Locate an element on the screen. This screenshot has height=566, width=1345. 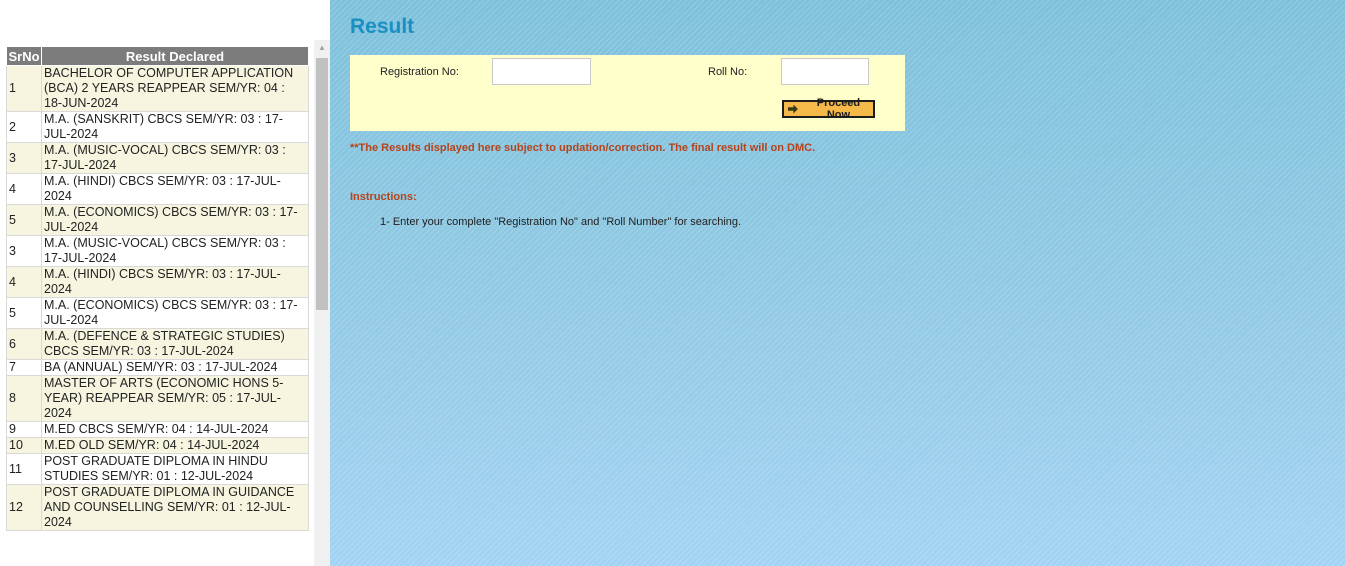
srno-header: SrNo is located at coordinates (24, 56).